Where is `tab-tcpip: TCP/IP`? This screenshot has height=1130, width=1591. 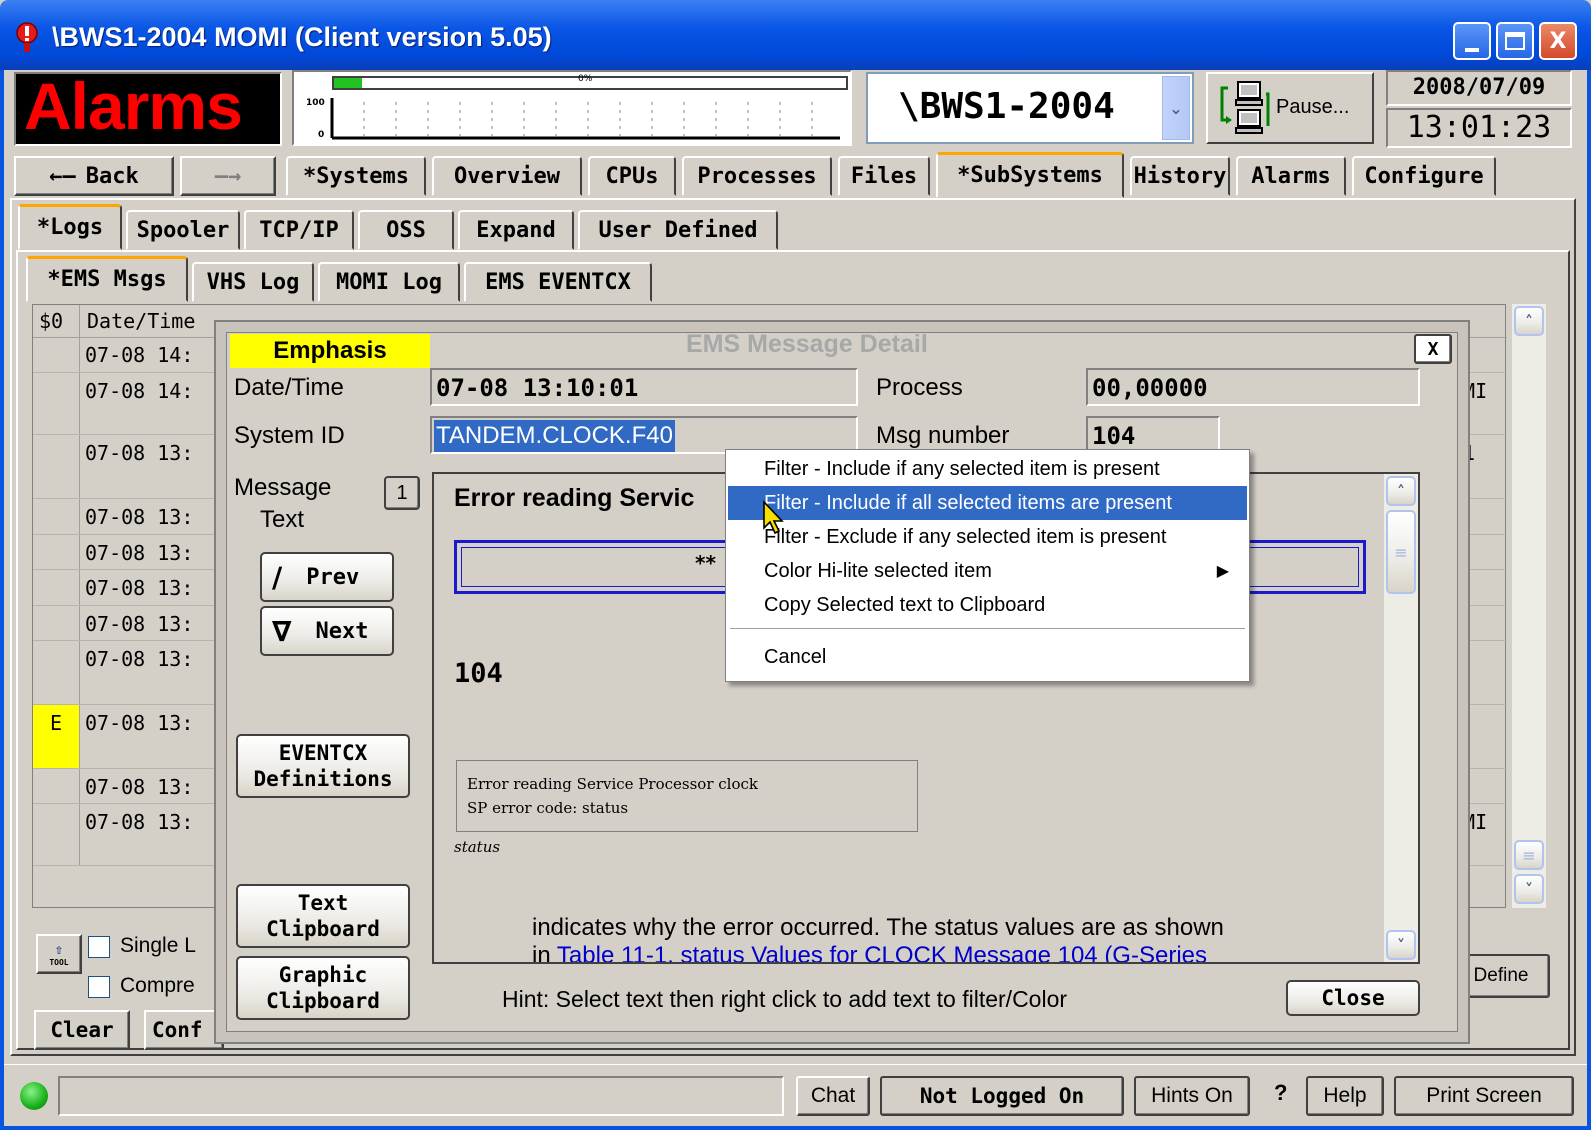
tab-tcpip: TCP/IP is located at coordinates (299, 230).